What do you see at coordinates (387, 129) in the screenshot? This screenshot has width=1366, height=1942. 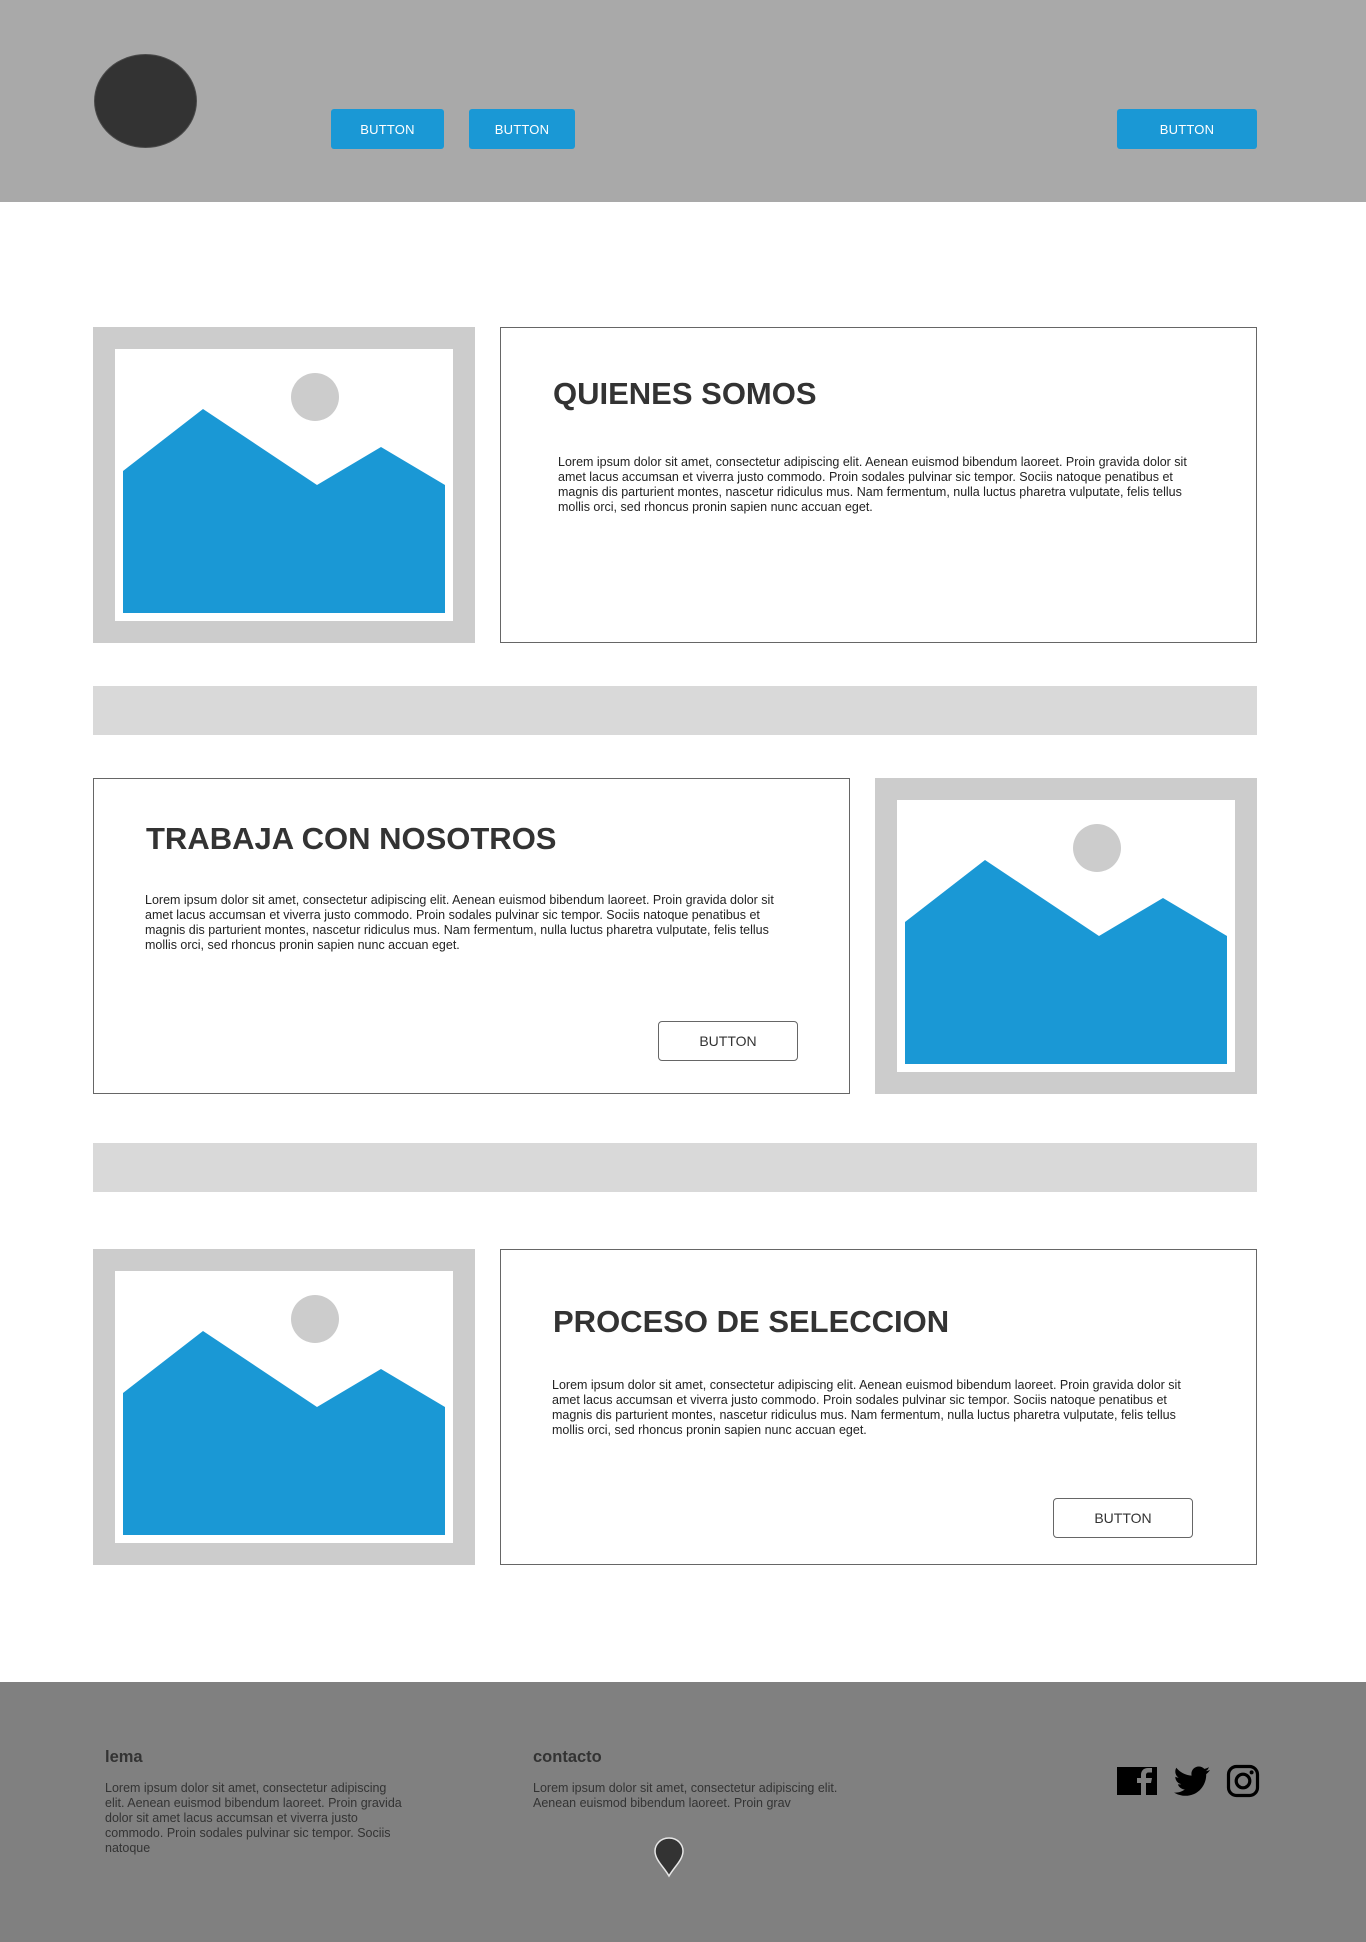 I see `nav-button-1: BUTTON` at bounding box center [387, 129].